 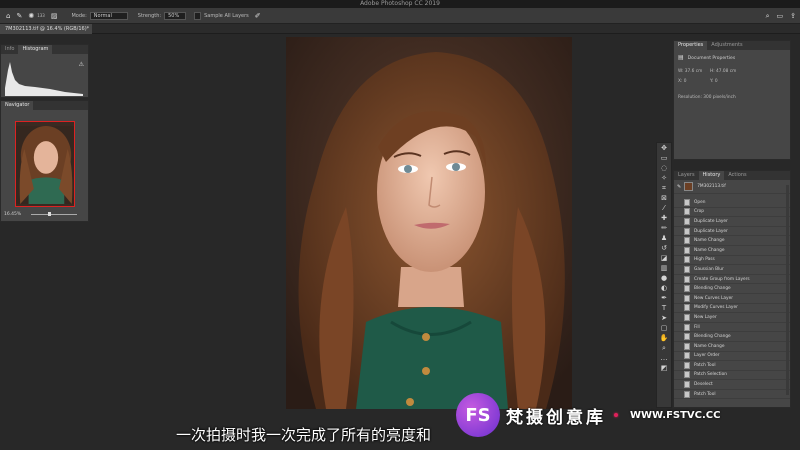 What do you see at coordinates (46, 29) in the screenshot?
I see `document-tab: 7M302113.tif @ 16.4% (RGB/16)*` at bounding box center [46, 29].